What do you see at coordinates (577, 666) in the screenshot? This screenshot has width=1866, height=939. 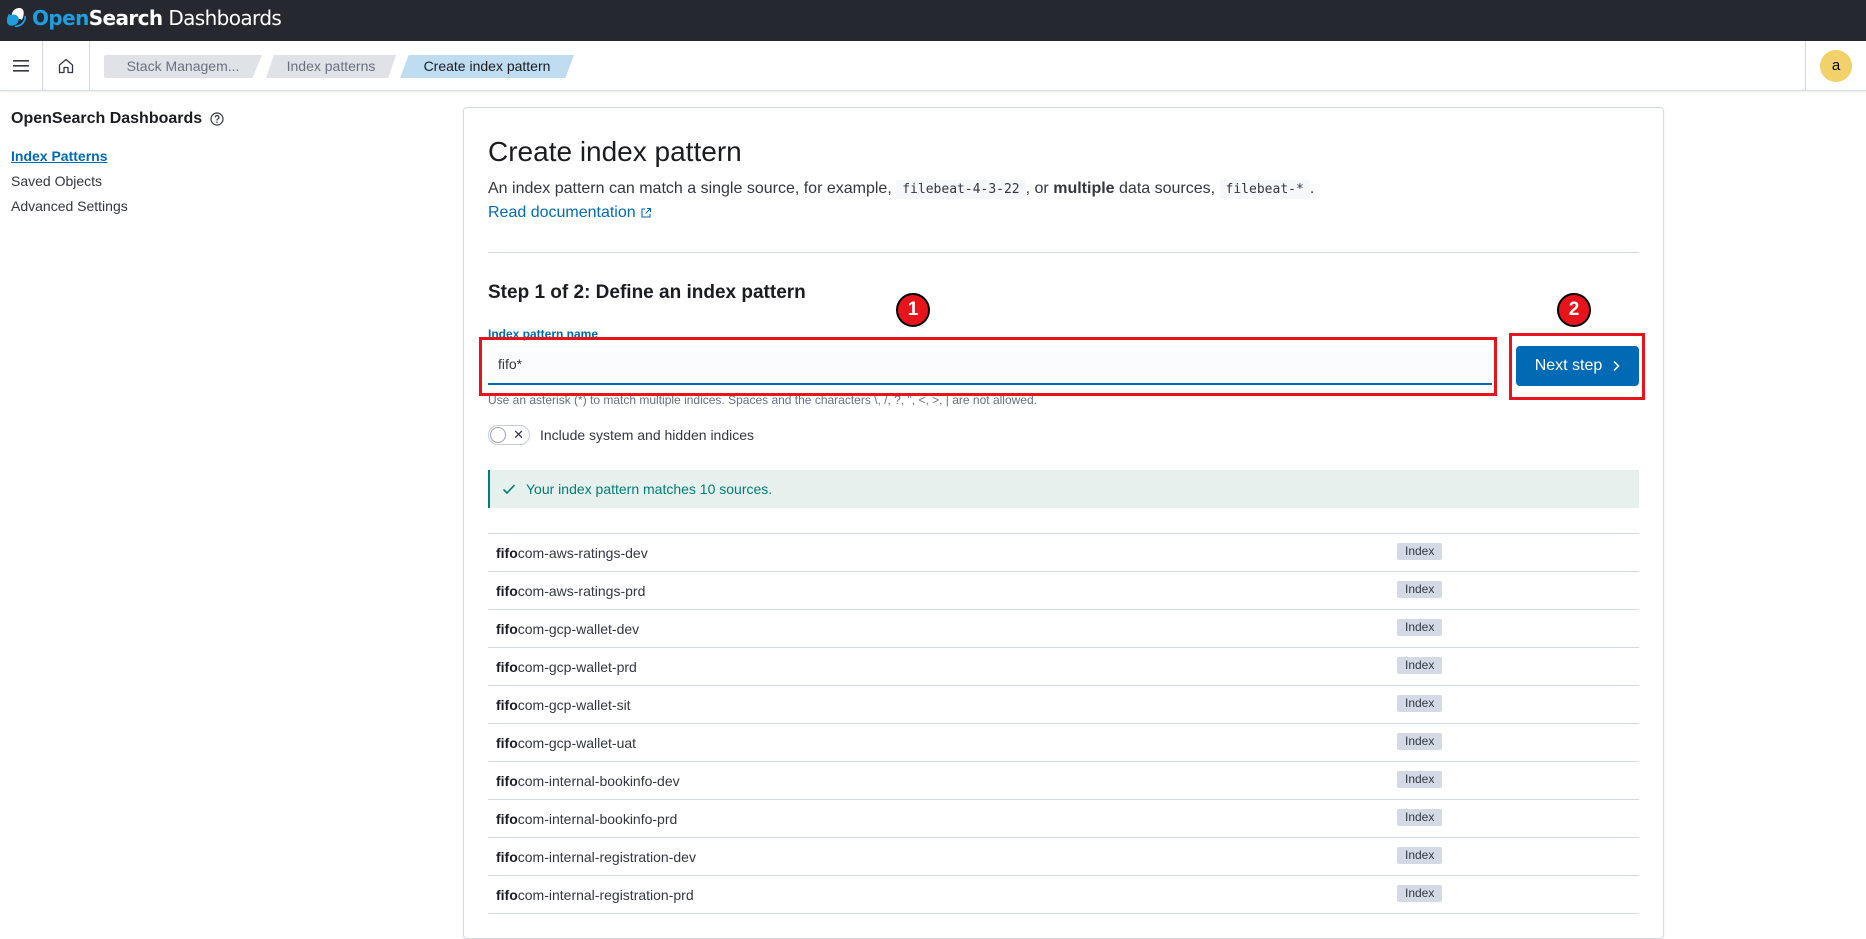 I see `index-name-suffix: com-gcp-wallet-prd` at bounding box center [577, 666].